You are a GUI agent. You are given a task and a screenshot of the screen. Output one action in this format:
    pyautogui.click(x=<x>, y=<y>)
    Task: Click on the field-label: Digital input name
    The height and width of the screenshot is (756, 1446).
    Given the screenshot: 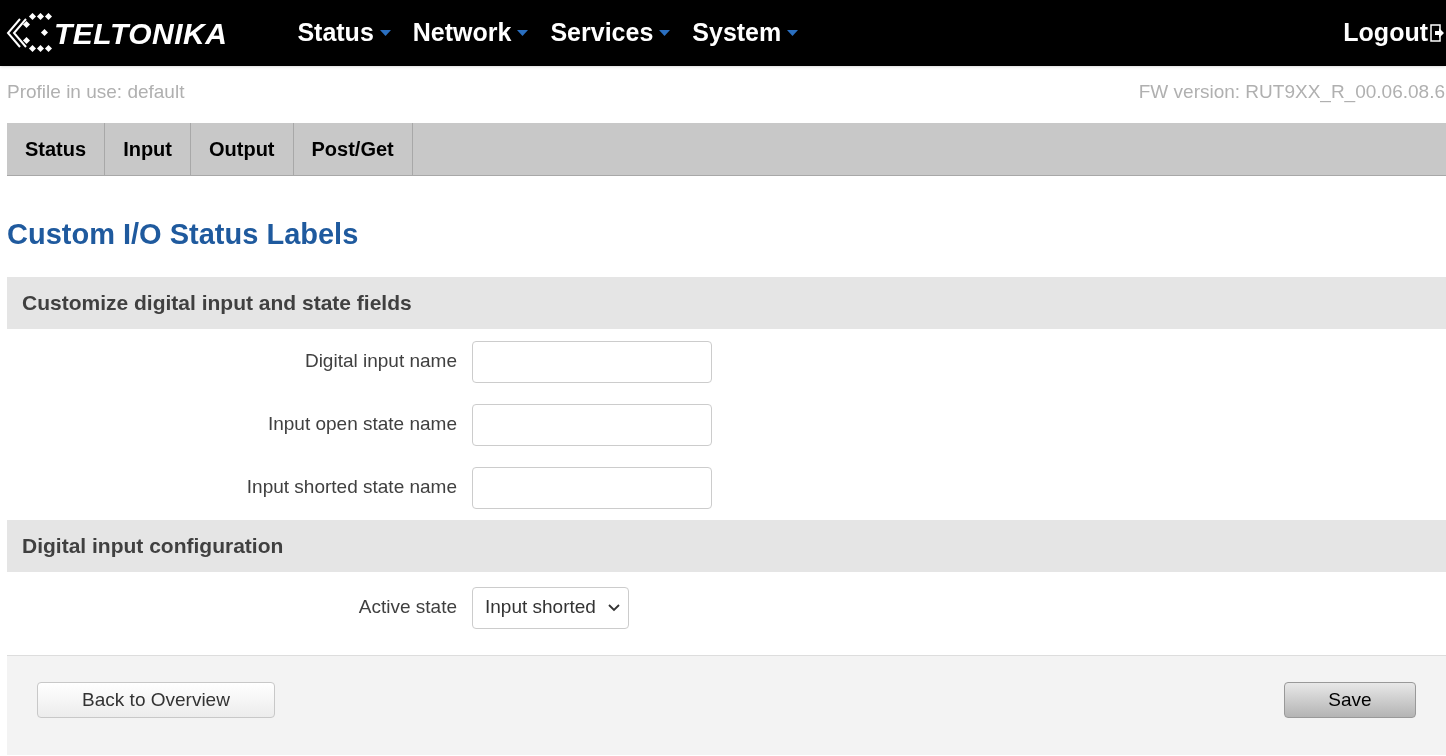 What is the action you would take?
    pyautogui.click(x=380, y=361)
    